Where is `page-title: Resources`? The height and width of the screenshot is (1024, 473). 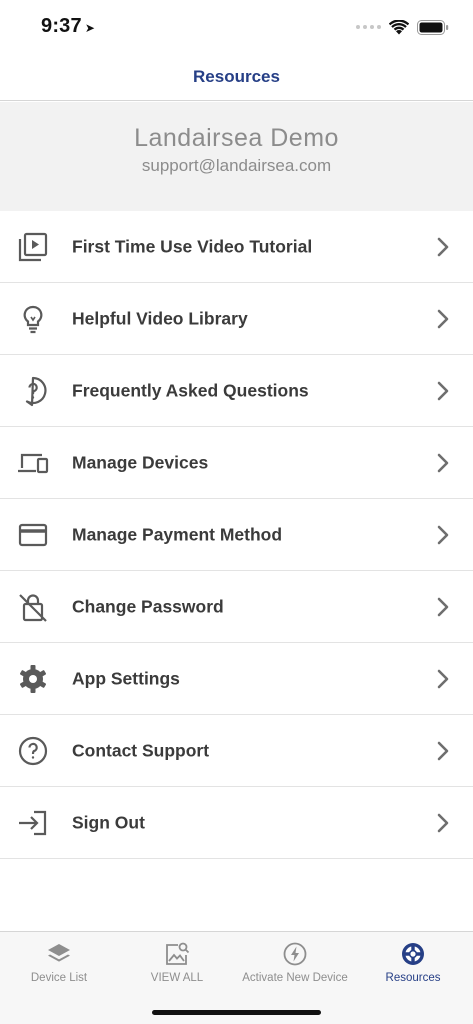
page-title: Resources is located at coordinates (236, 76).